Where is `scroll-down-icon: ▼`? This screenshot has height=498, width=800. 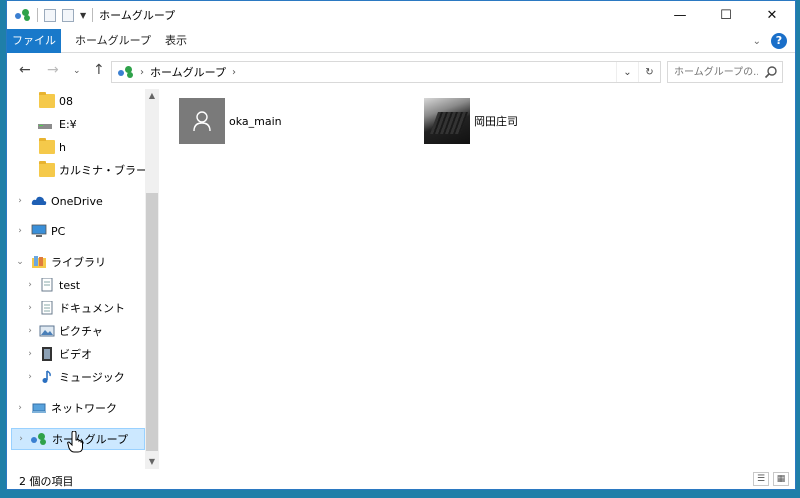 scroll-down-icon: ▼ is located at coordinates (152, 462).